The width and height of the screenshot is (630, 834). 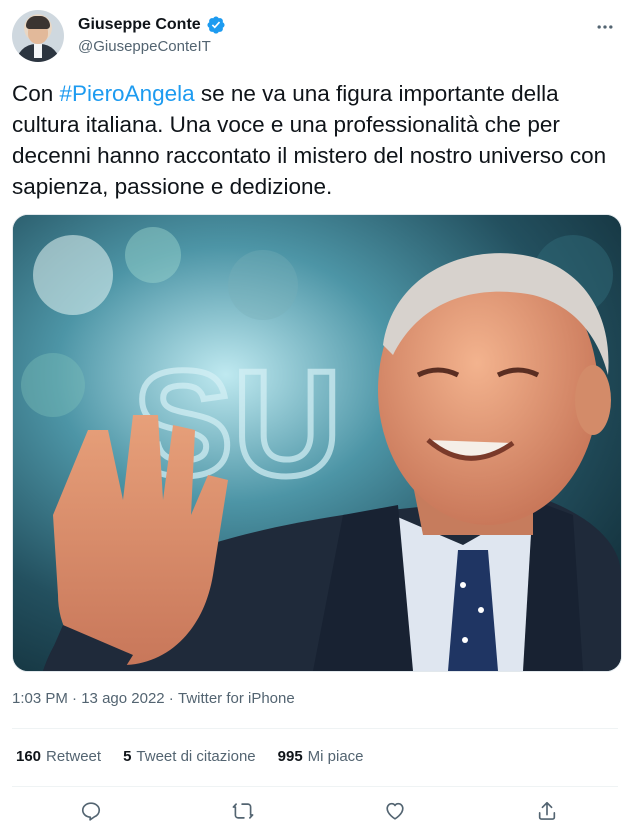 I want to click on retweet-count-link: 160 Retweet, so click(x=58, y=756).